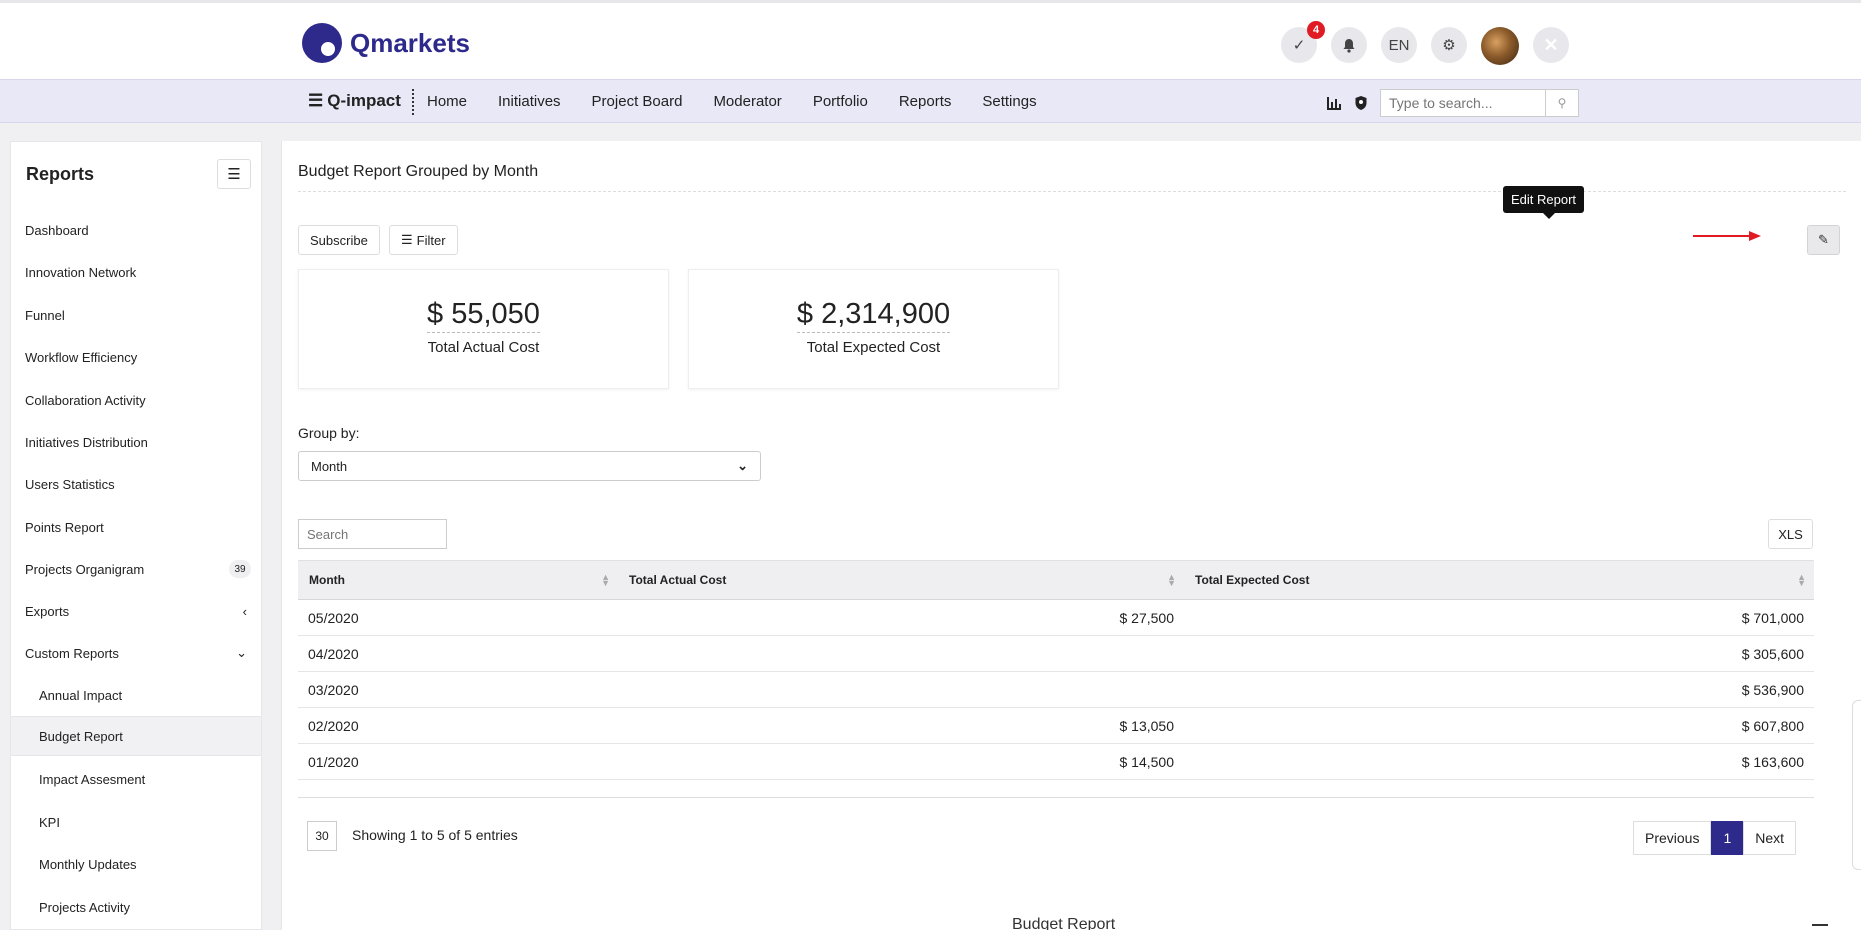 The width and height of the screenshot is (1861, 930). I want to click on sidebar-item-collaboration-activity: Collaboration Activity, so click(136, 400).